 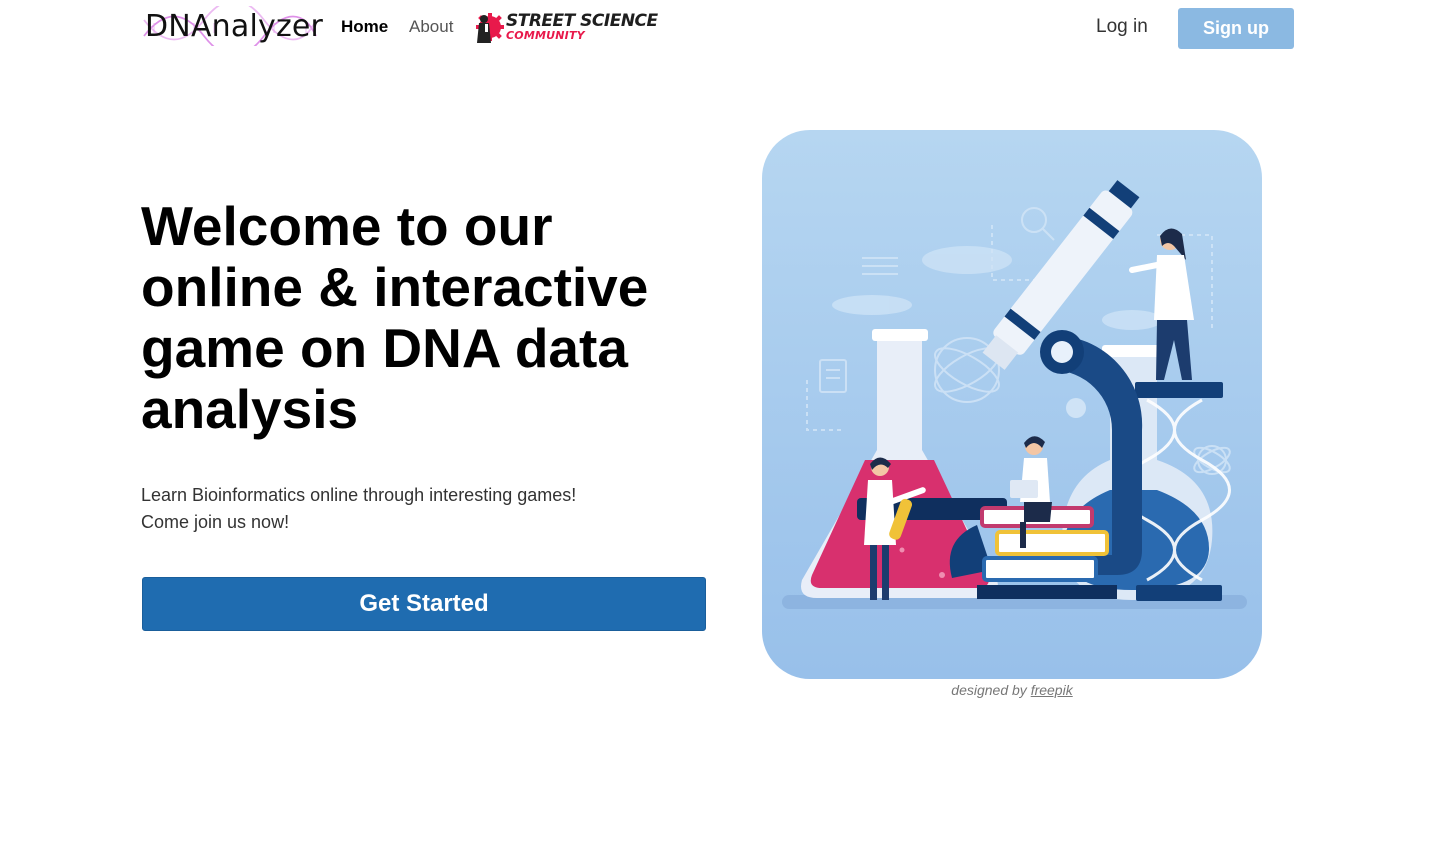 What do you see at coordinates (582, 21) in the screenshot?
I see `partner-name: STREET SCIENCE` at bounding box center [582, 21].